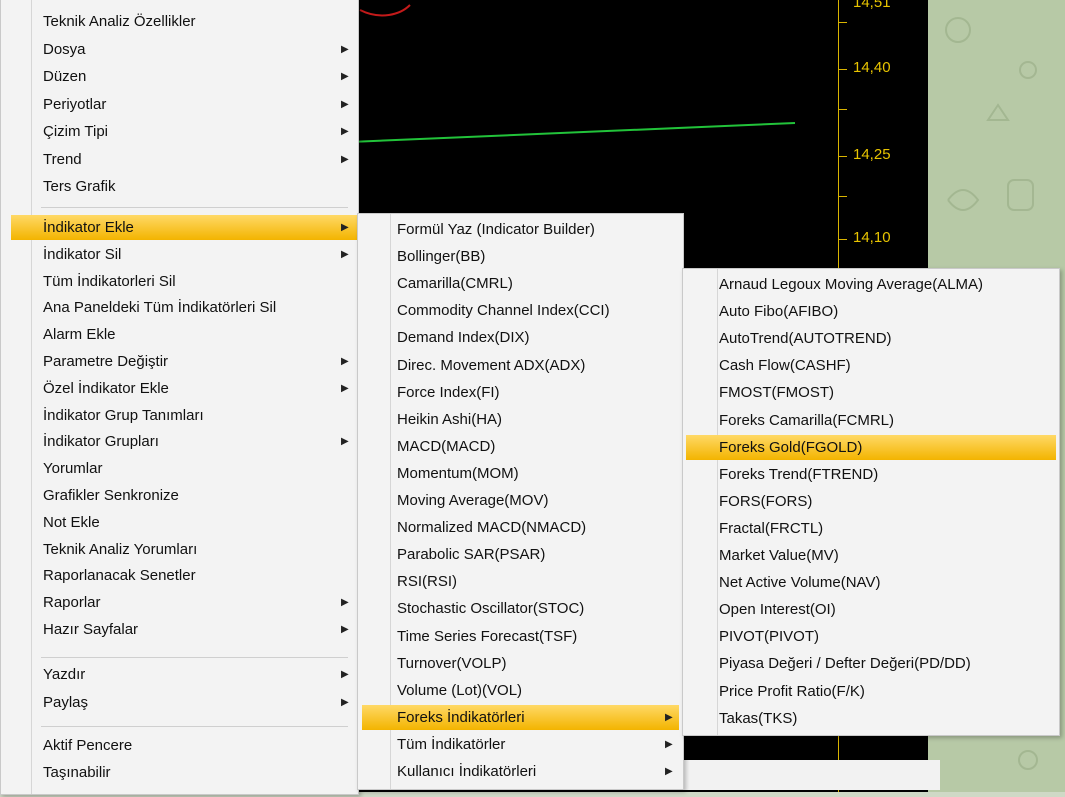 The height and width of the screenshot is (797, 1065). I want to click on menu-item-label: Heikin Ashi(HA), so click(450, 419).